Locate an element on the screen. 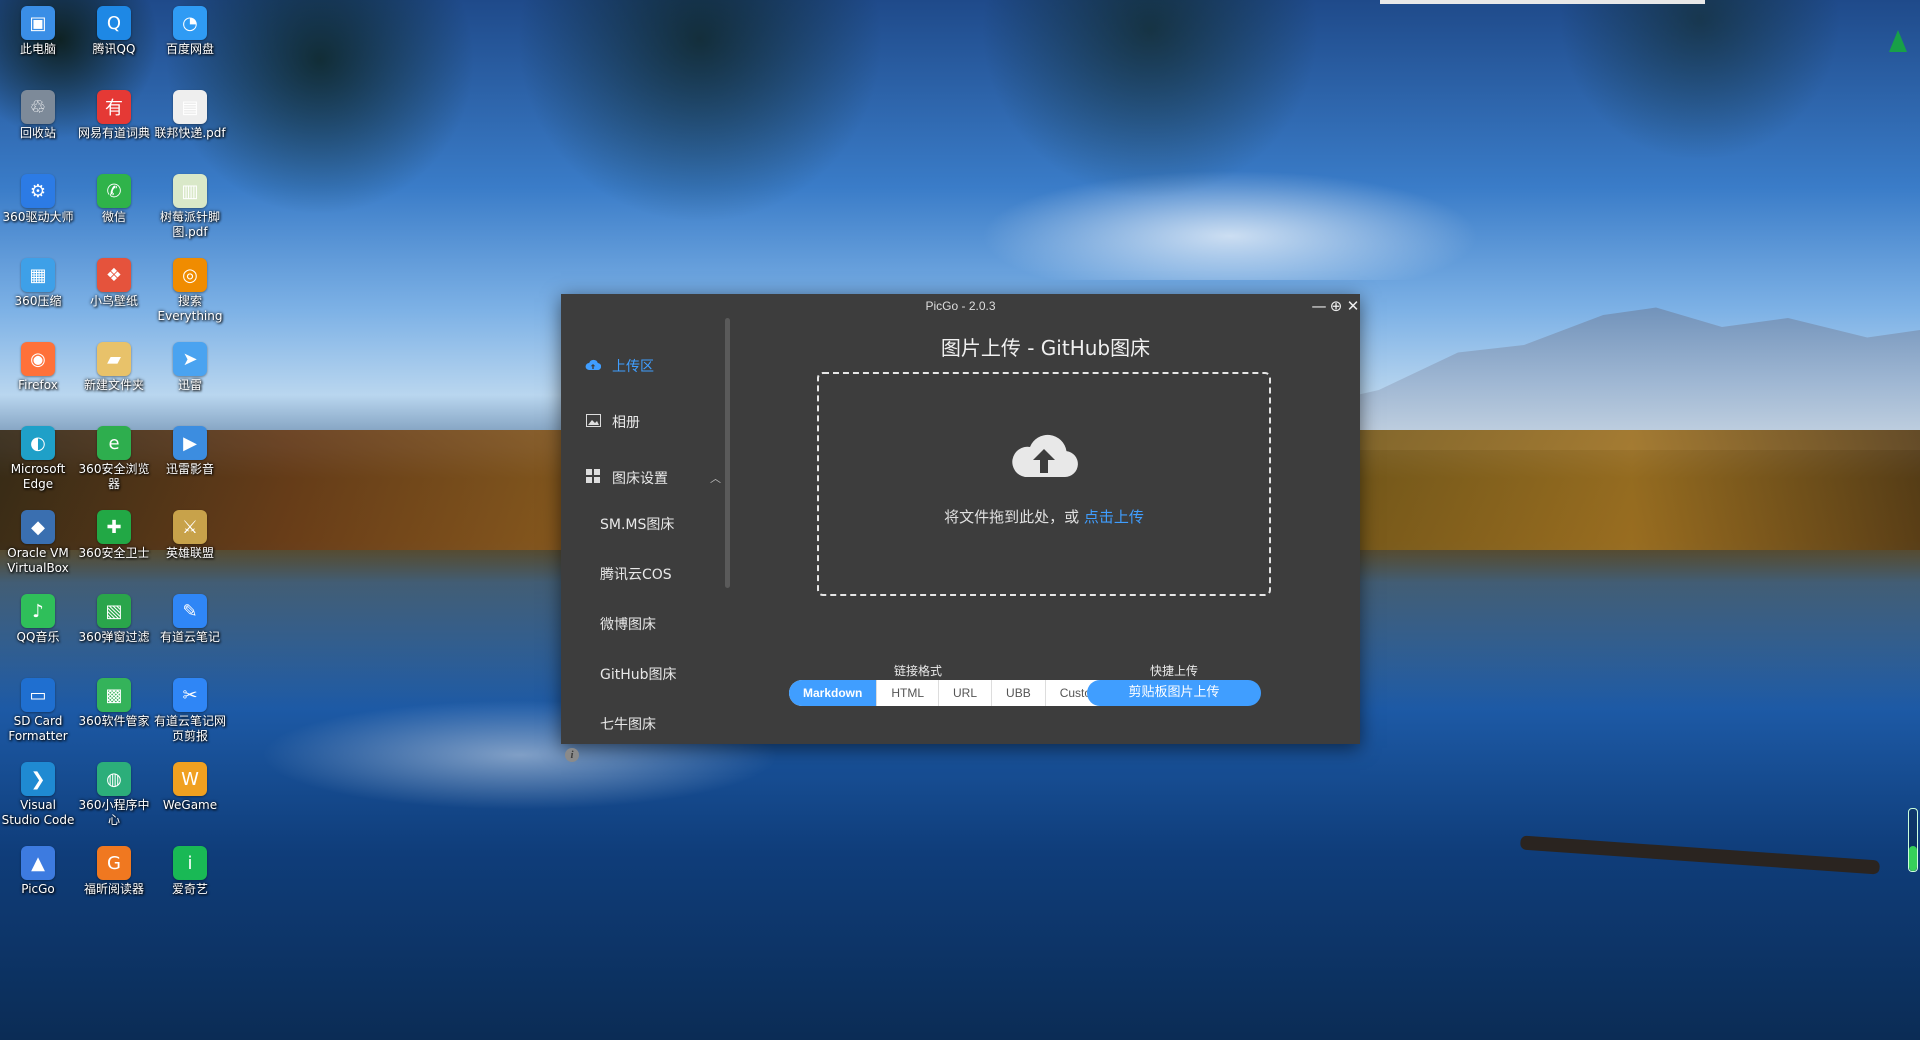 The height and width of the screenshot is (1040, 1920). desktop-icon: ◆ Oracle VM VirtualBox is located at coordinates (38, 543).